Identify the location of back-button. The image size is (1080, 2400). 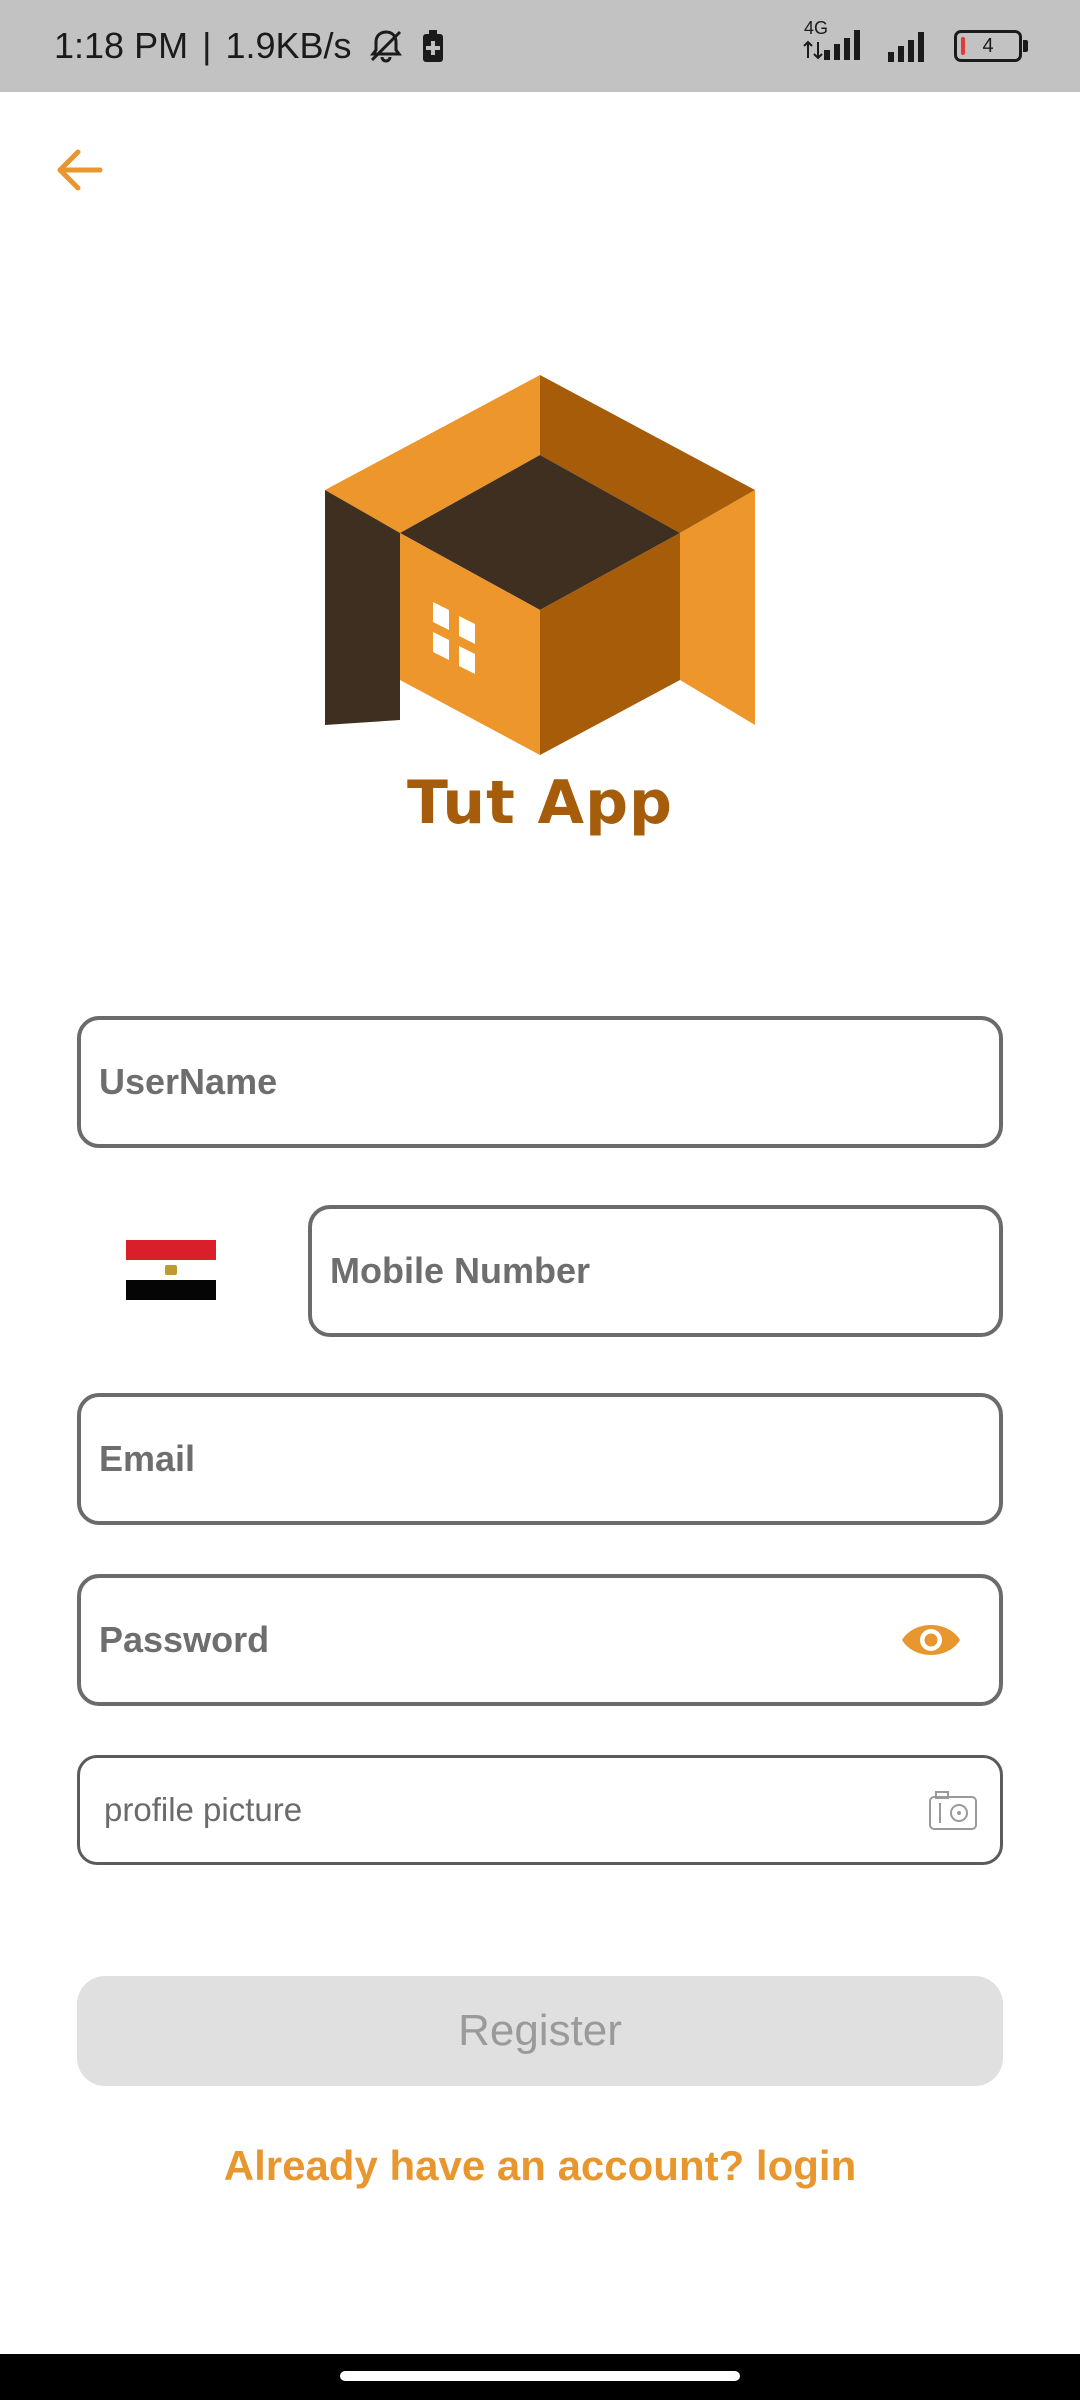
(80, 170).